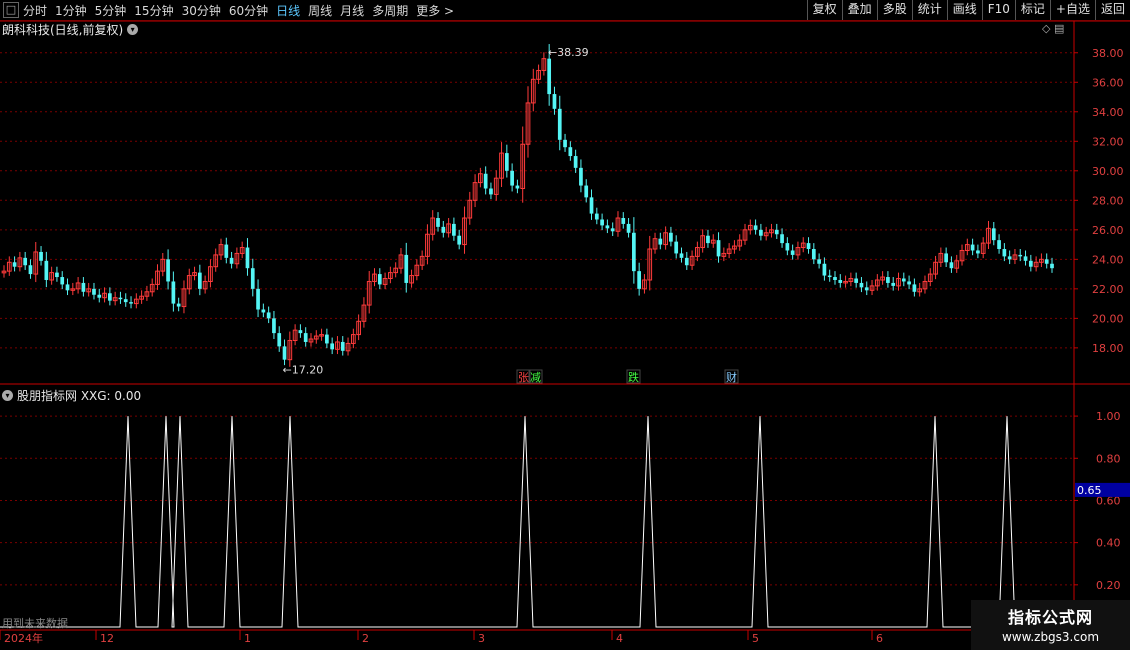  I want to click on high-price-label: ←38.39, so click(568, 52).